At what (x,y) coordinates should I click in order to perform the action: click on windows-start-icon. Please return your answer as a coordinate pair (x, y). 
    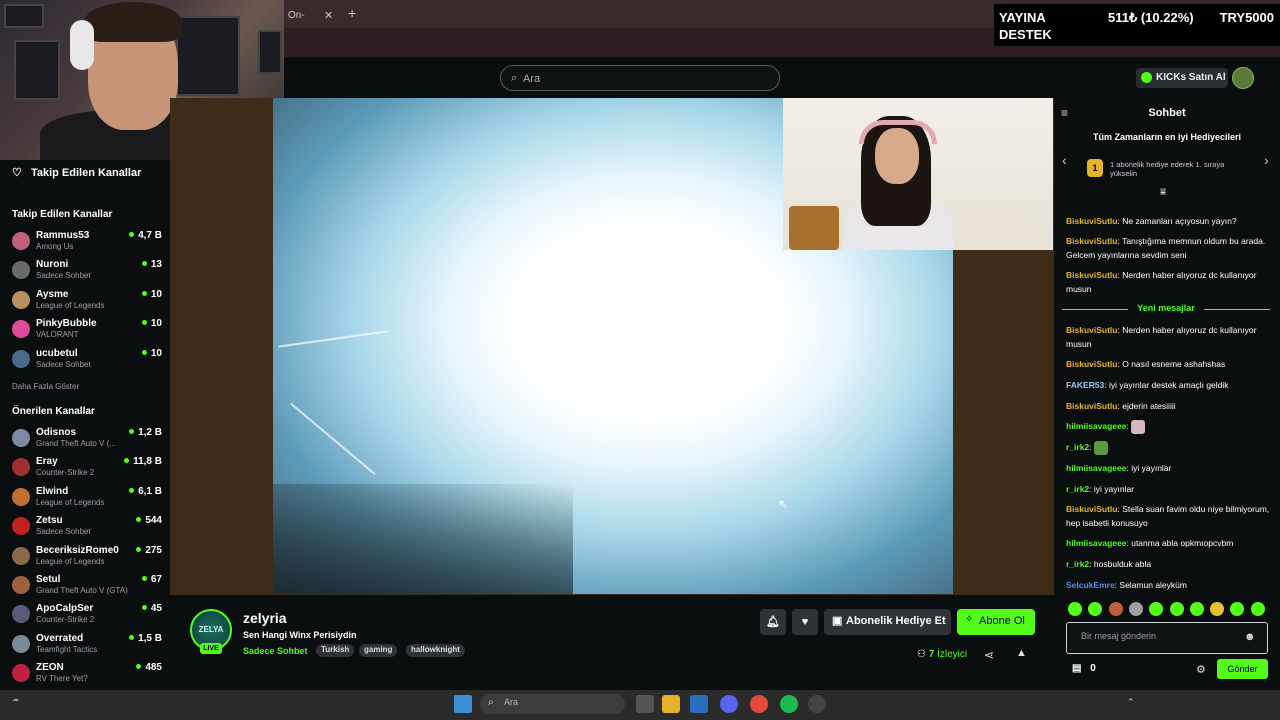
    Looking at the image, I should click on (463, 704).